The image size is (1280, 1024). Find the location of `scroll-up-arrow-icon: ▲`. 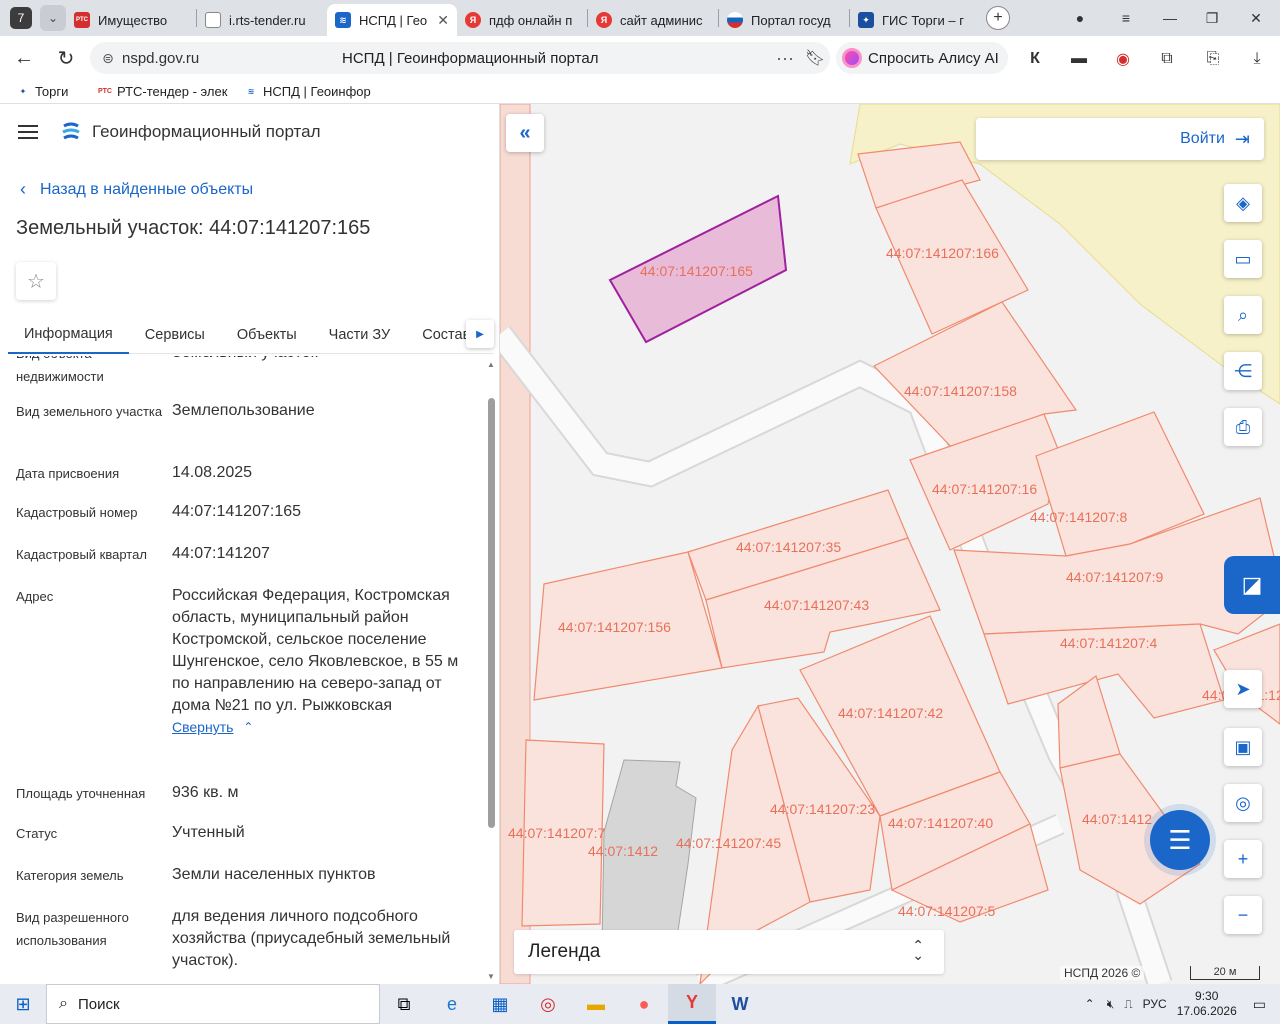

scroll-up-arrow-icon: ▲ is located at coordinates (491, 365).